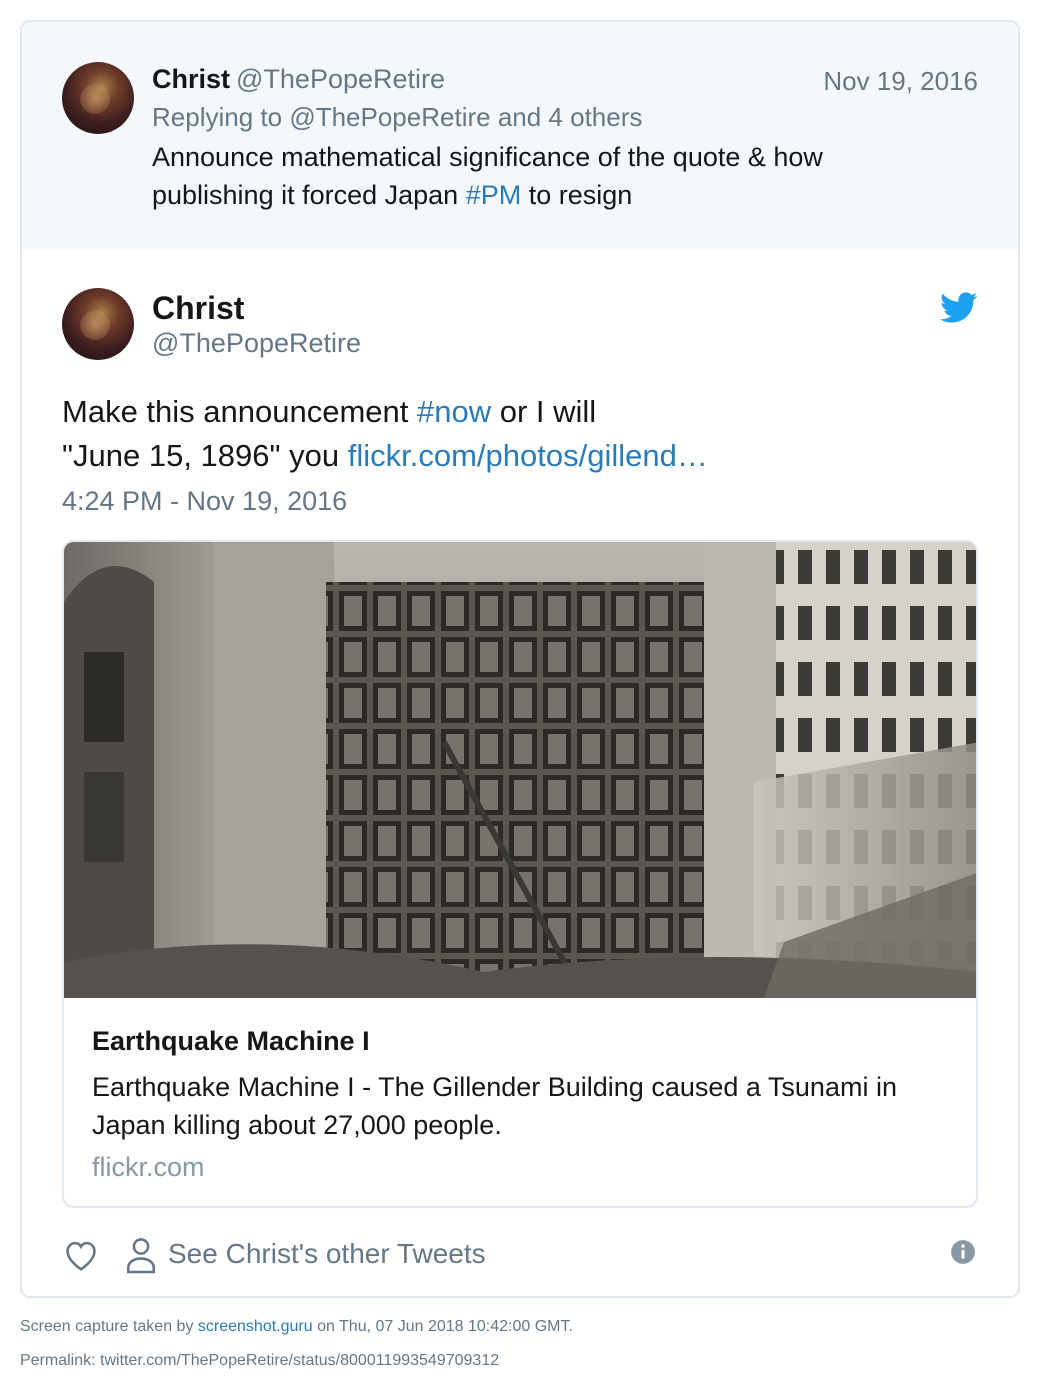  Describe the element at coordinates (340, 79) in the screenshot. I see `parent-author-handle: @ThePopeRetire` at that location.